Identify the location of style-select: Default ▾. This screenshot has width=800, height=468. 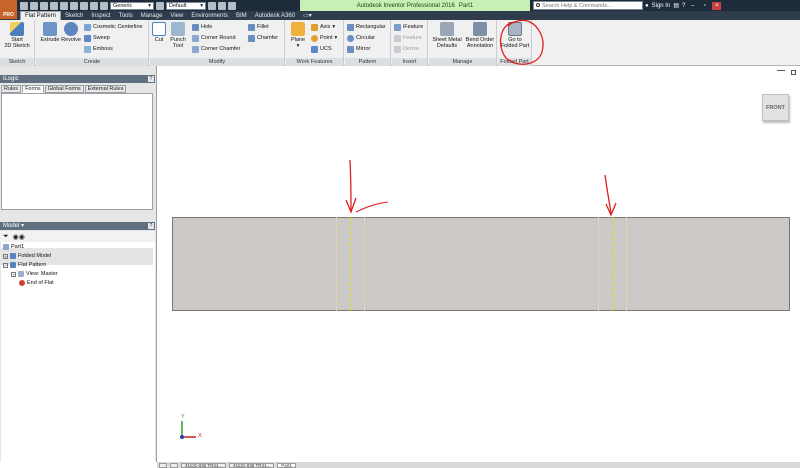
(186, 5).